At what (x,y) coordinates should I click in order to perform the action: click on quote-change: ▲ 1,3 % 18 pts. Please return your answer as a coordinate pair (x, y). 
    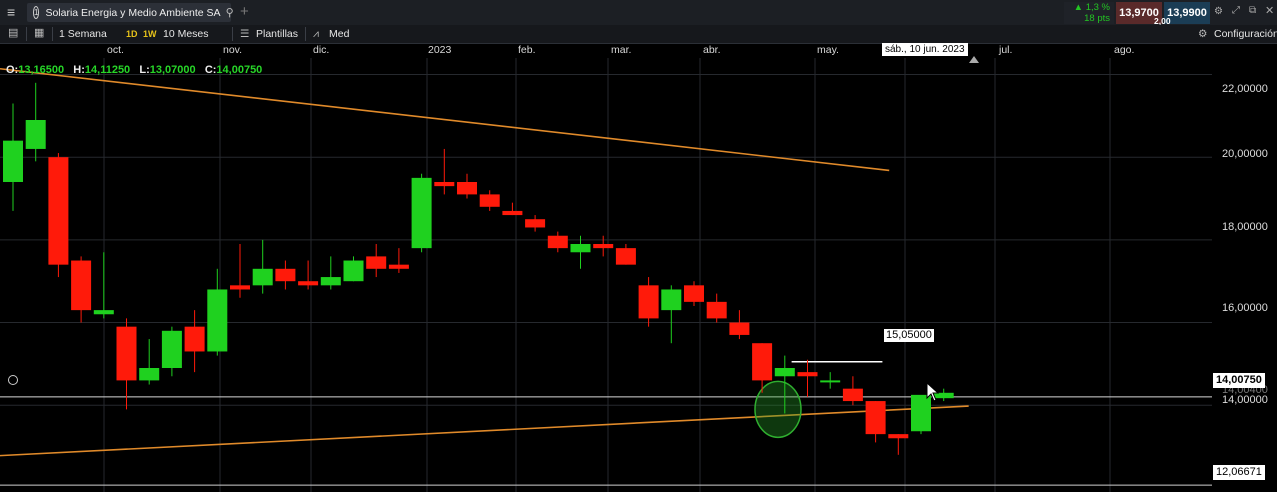
    Looking at the image, I should click on (1089, 13).